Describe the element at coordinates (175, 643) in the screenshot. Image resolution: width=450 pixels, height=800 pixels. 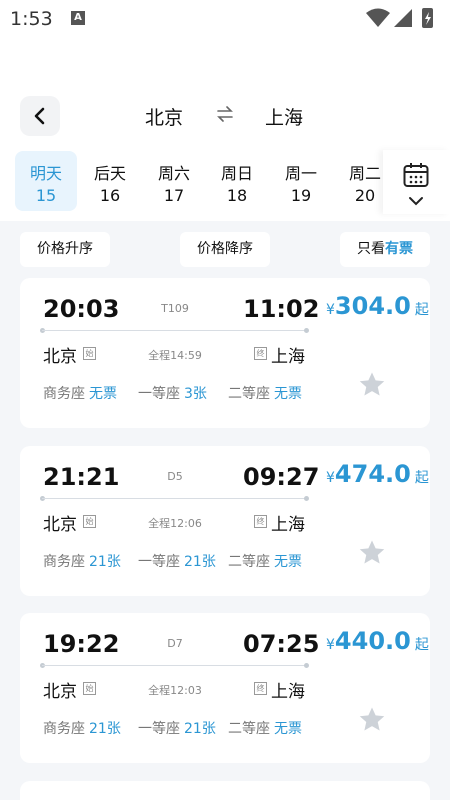
I see `train-number: D7` at that location.